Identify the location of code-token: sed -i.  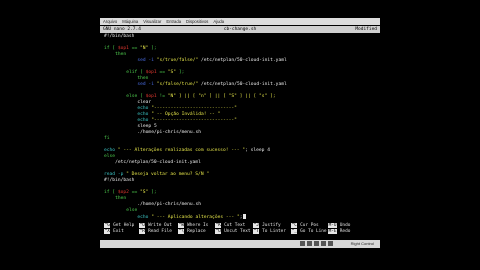
(147, 84).